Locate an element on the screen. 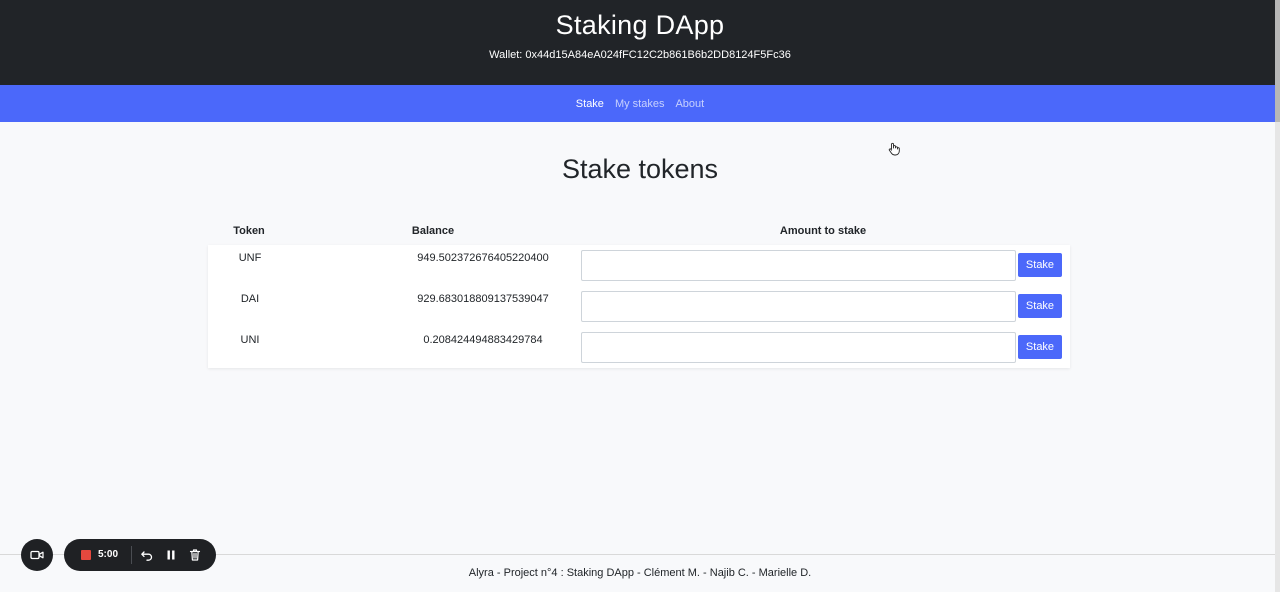  pause-icon is located at coordinates (171, 555).